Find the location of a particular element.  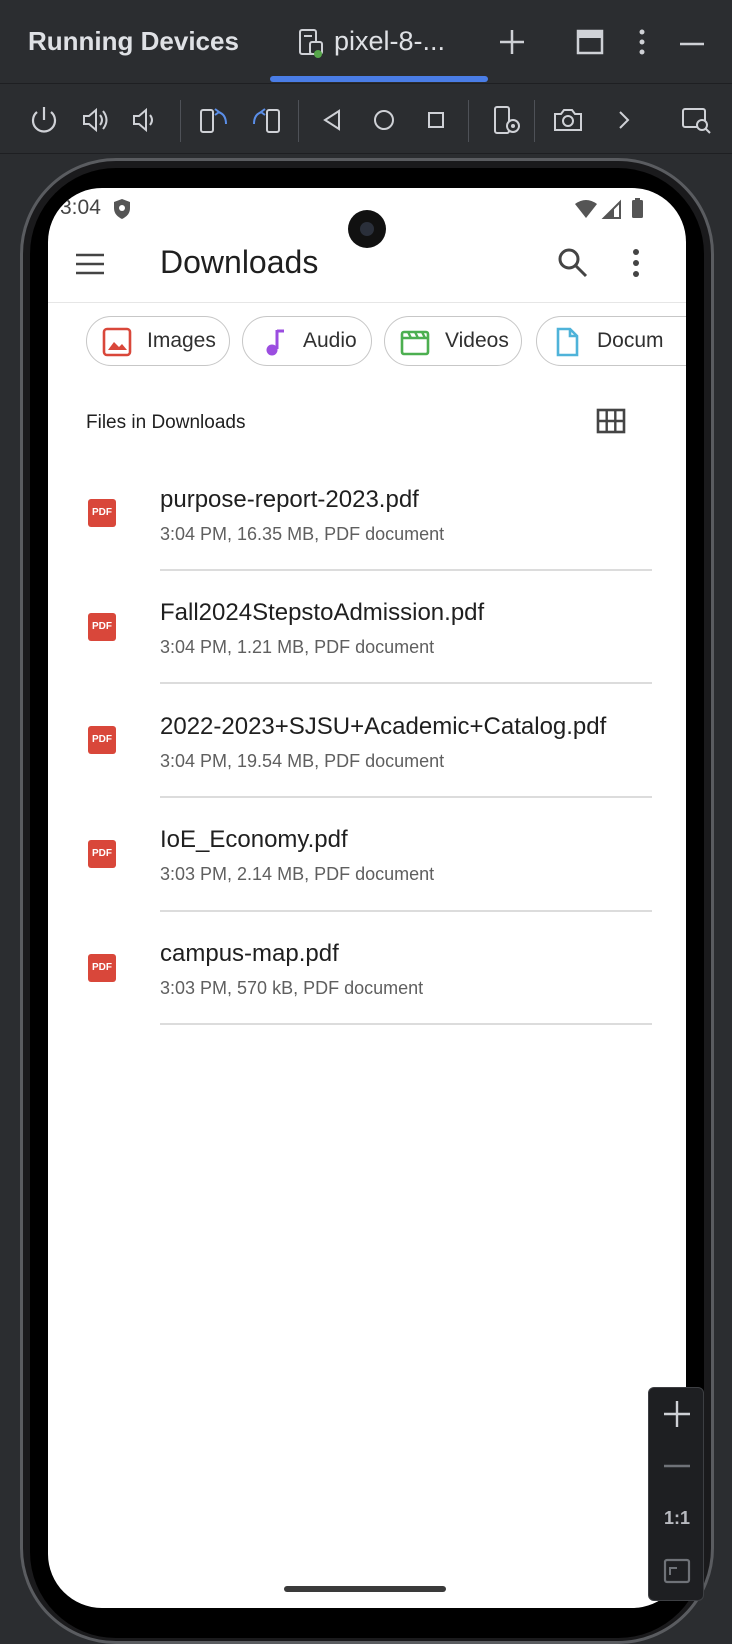

screen-search-icon is located at coordinates (696, 120).